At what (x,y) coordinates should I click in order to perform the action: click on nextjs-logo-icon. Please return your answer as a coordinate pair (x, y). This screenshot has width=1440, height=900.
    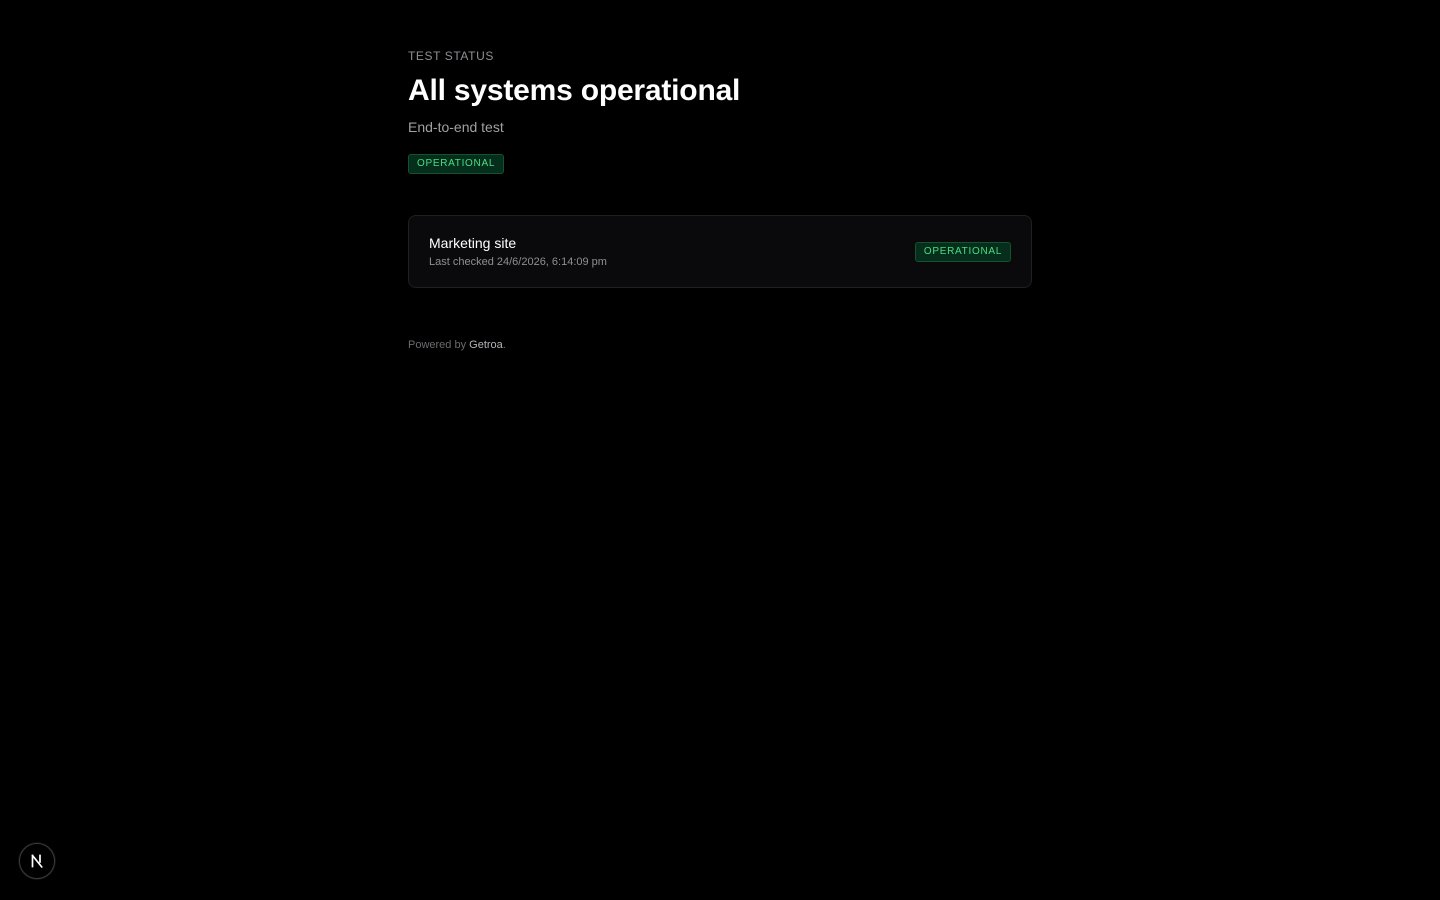
    Looking at the image, I should click on (37, 861).